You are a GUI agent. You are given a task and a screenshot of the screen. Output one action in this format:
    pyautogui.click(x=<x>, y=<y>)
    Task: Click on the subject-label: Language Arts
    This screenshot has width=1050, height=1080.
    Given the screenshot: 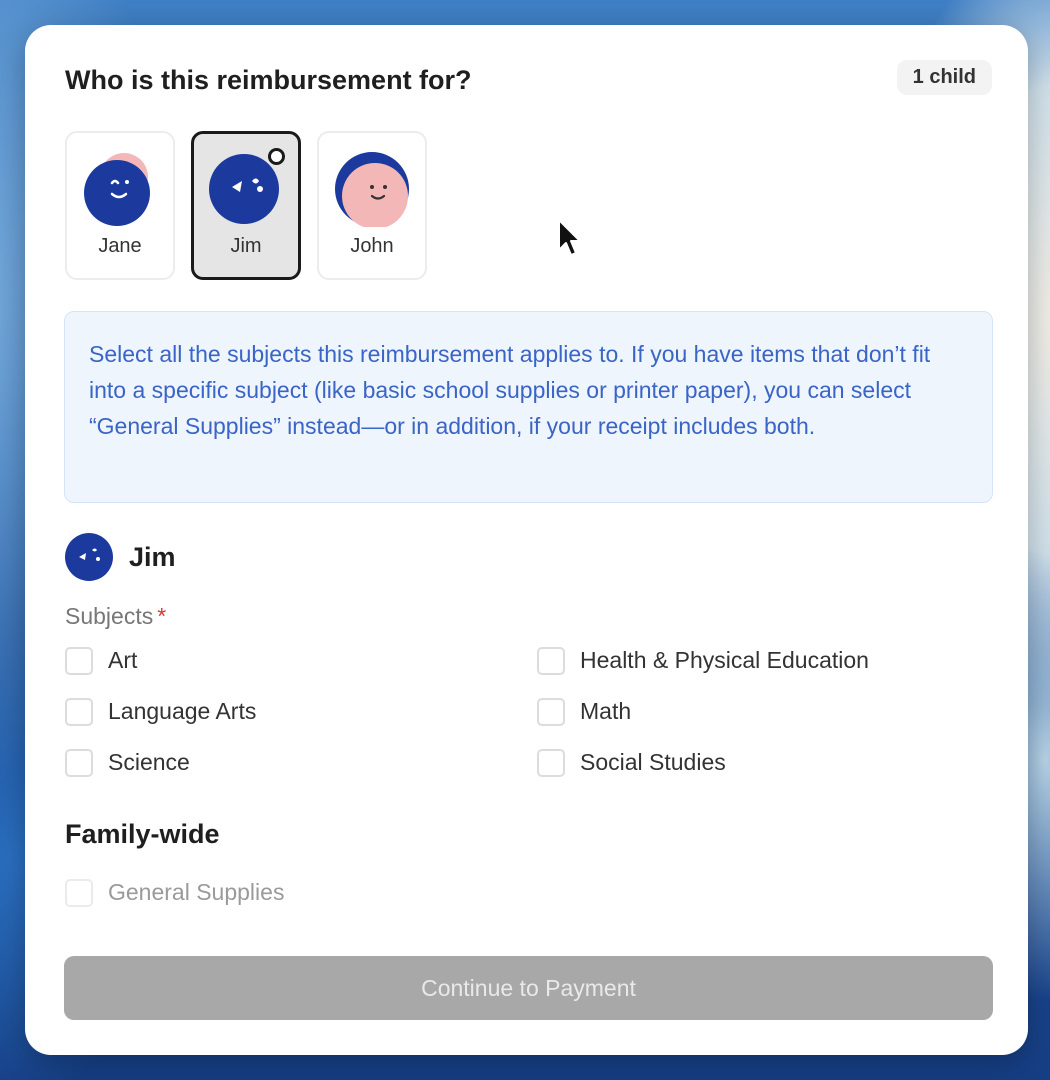 What is the action you would take?
    pyautogui.click(x=182, y=711)
    